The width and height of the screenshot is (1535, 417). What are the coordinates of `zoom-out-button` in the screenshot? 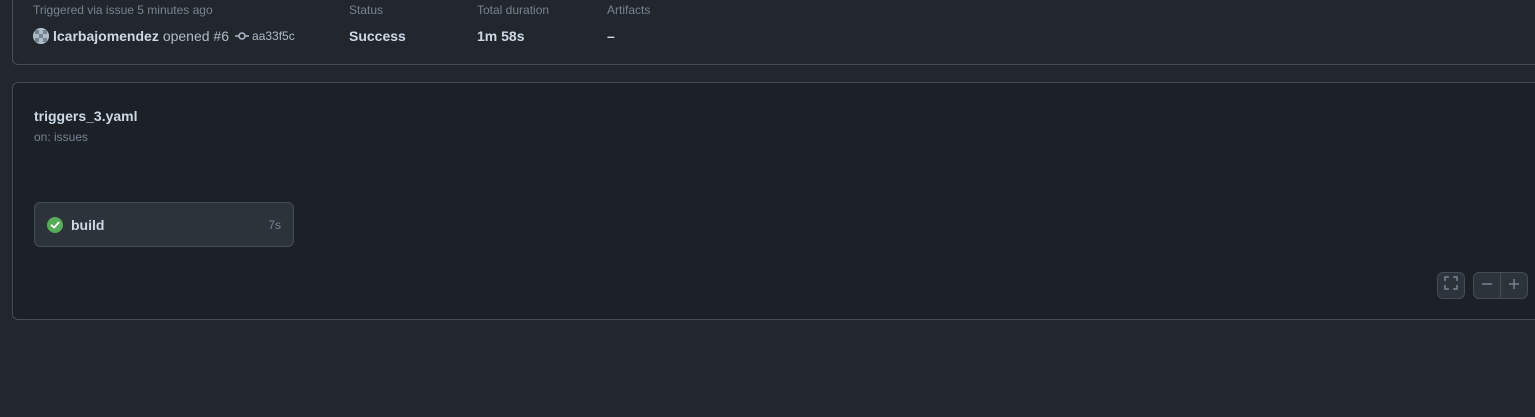 It's located at (1487, 285).